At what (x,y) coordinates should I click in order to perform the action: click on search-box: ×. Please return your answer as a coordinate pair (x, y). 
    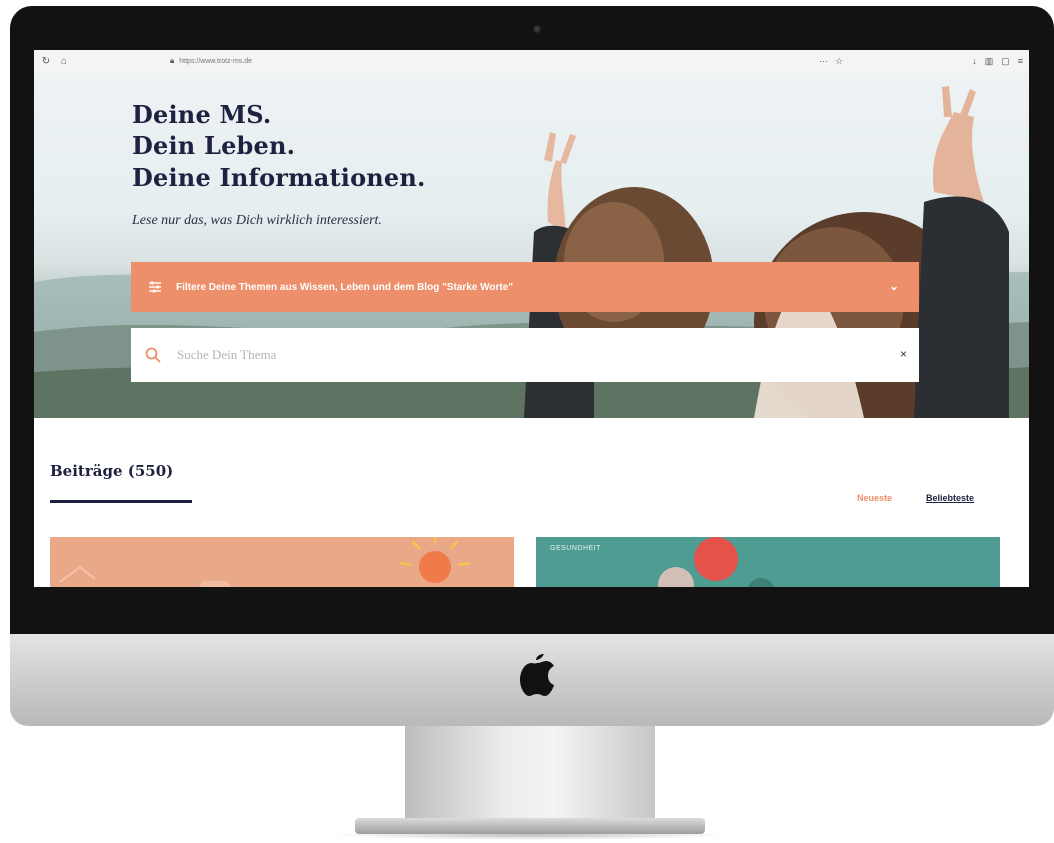
    Looking at the image, I should click on (525, 355).